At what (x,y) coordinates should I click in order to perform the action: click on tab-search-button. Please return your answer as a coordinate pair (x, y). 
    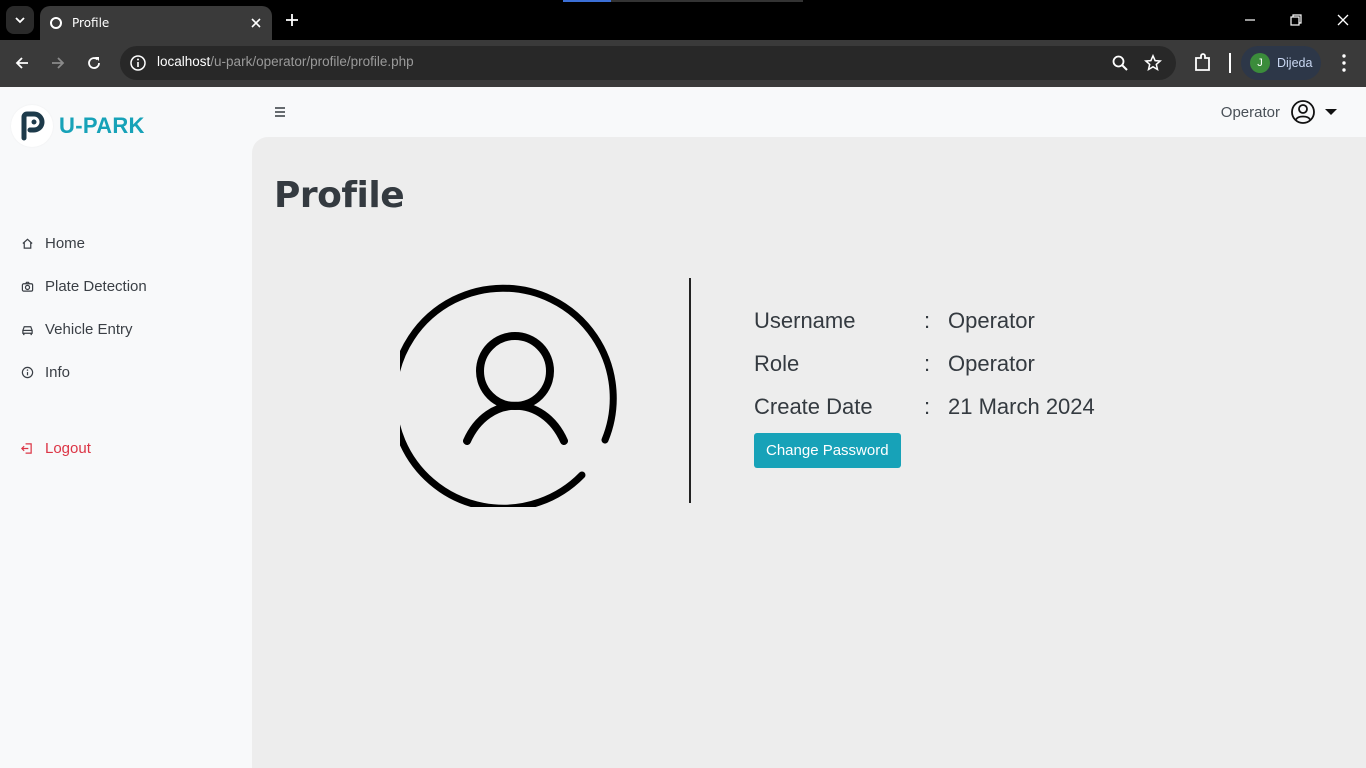
    Looking at the image, I should click on (20, 20).